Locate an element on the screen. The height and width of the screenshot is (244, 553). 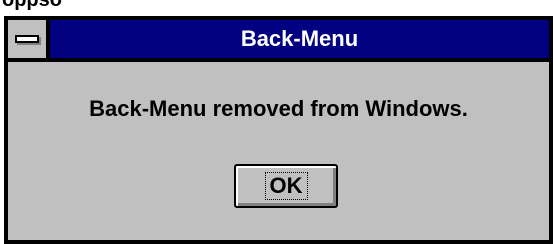
ok-button-label: OK is located at coordinates (286, 186).